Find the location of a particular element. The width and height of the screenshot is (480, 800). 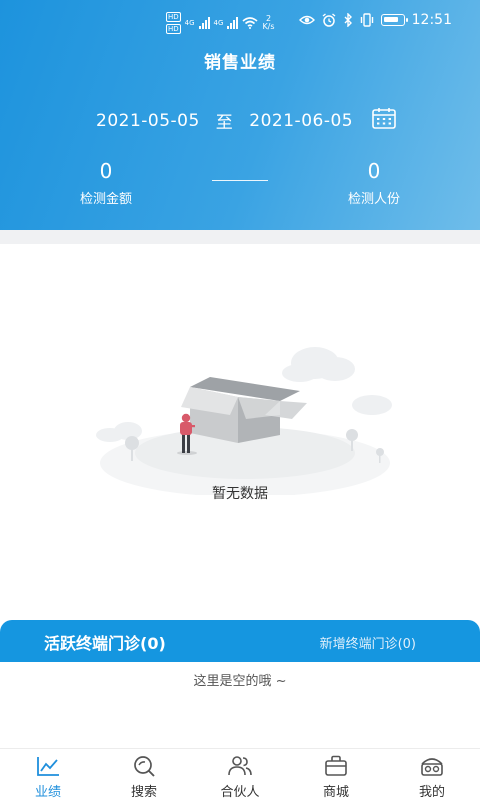

date-range: 2021-05-05 至 2021-06-05 is located at coordinates (224, 121).